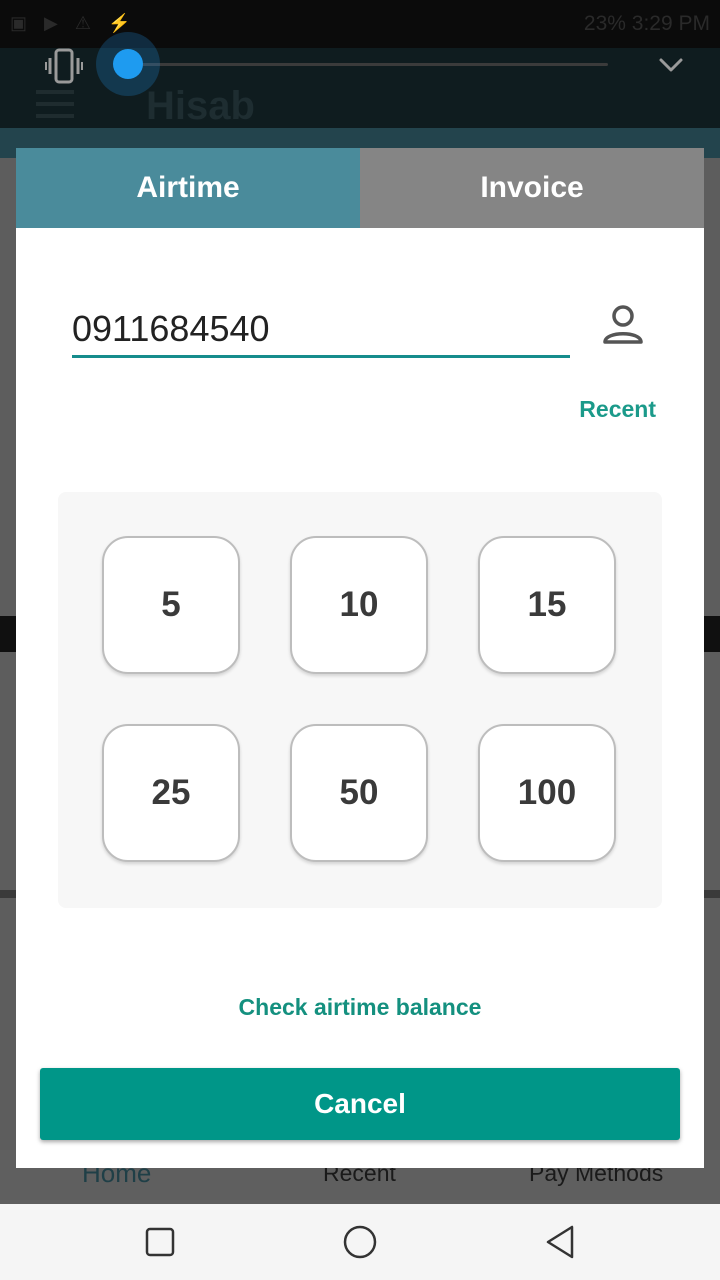 The image size is (720, 1280). What do you see at coordinates (532, 188) in the screenshot?
I see `tab-invoice: Invoice` at bounding box center [532, 188].